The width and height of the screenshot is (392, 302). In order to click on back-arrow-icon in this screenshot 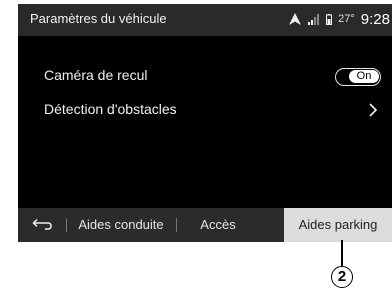, I will do `click(41, 225)`.